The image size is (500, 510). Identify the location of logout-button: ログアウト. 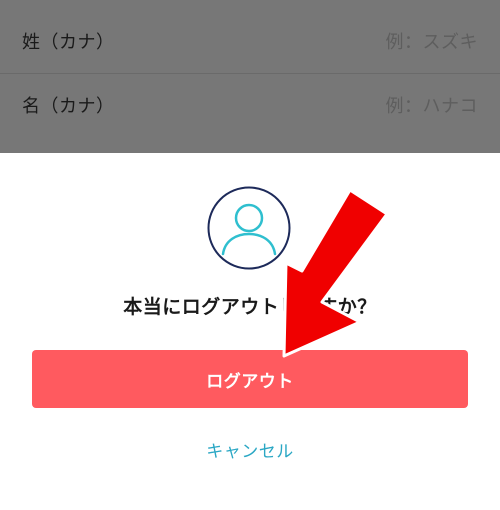
(250, 379).